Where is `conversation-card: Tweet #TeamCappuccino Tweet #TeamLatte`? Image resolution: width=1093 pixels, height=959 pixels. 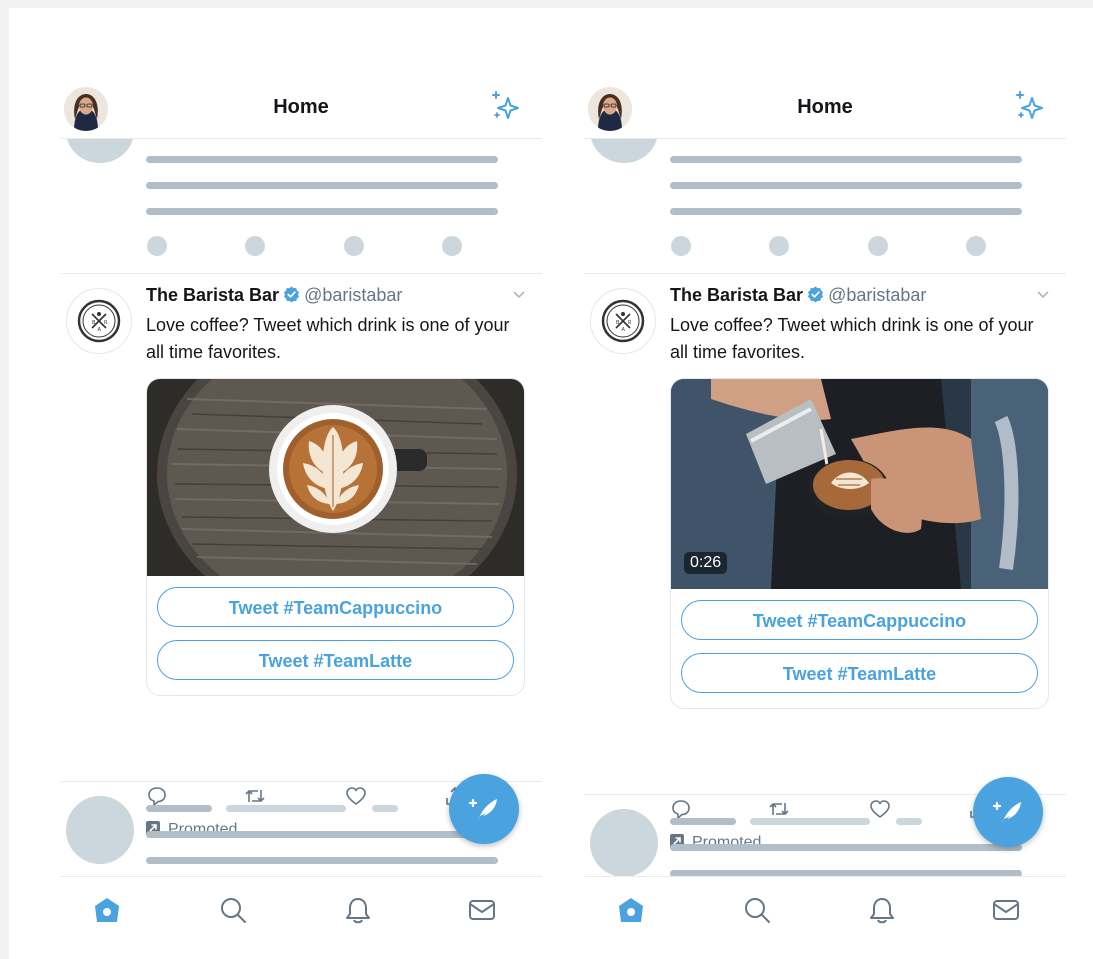 conversation-card: Tweet #TeamCappuccino Tweet #TeamLatte is located at coordinates (335, 537).